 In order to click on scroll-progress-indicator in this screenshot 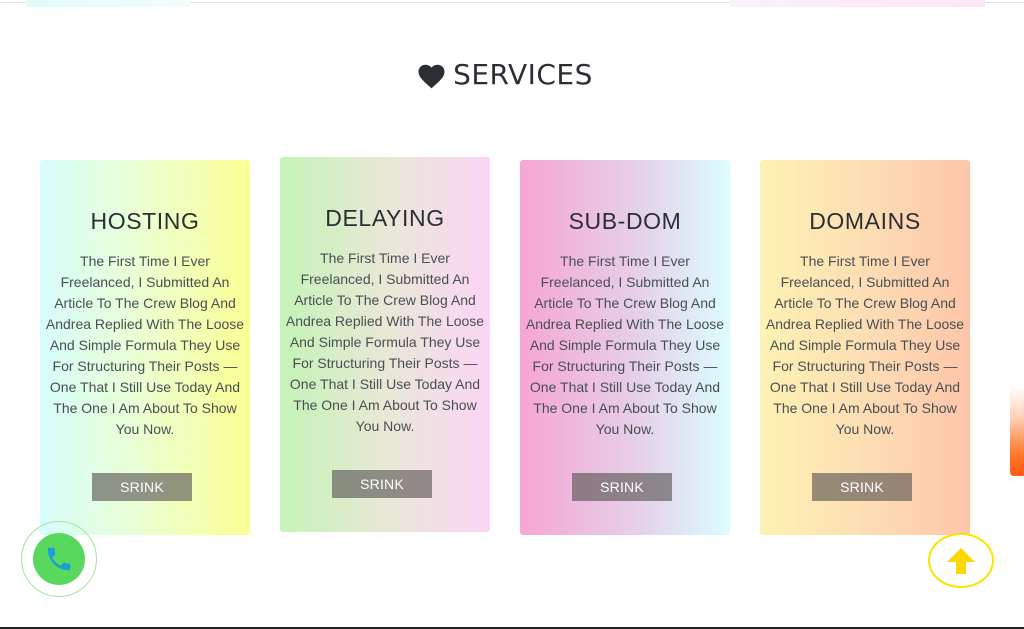, I will do `click(1017, 431)`.